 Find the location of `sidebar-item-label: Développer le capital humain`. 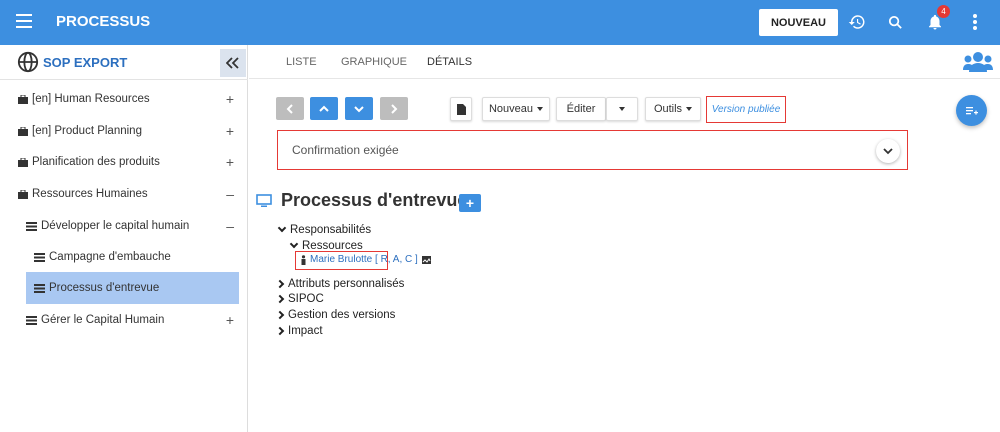

sidebar-item-label: Développer le capital humain is located at coordinates (115, 226).